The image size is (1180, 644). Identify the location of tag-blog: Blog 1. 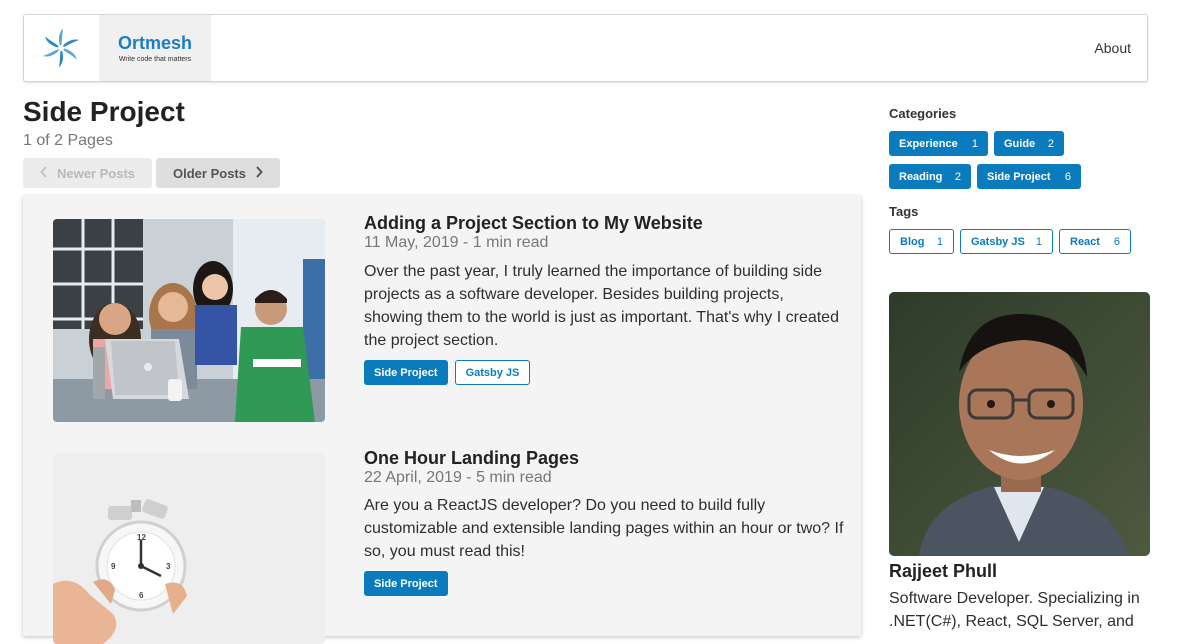
(921, 241).